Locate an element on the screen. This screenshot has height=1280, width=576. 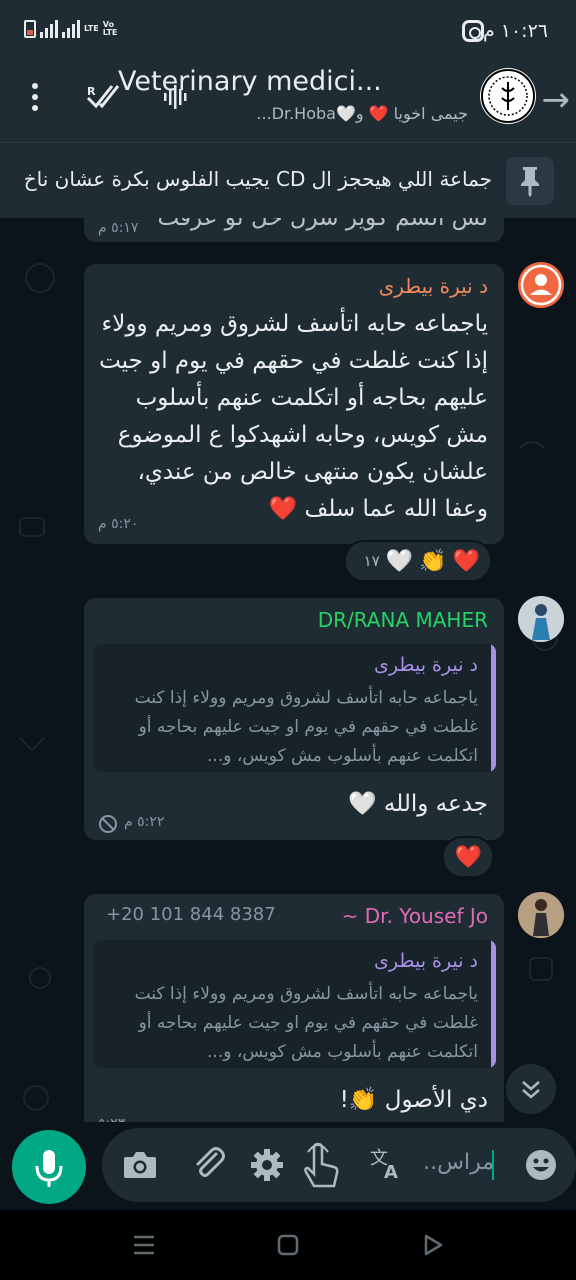
message-sender: د نيرة بيطرى is located at coordinates (433, 286).